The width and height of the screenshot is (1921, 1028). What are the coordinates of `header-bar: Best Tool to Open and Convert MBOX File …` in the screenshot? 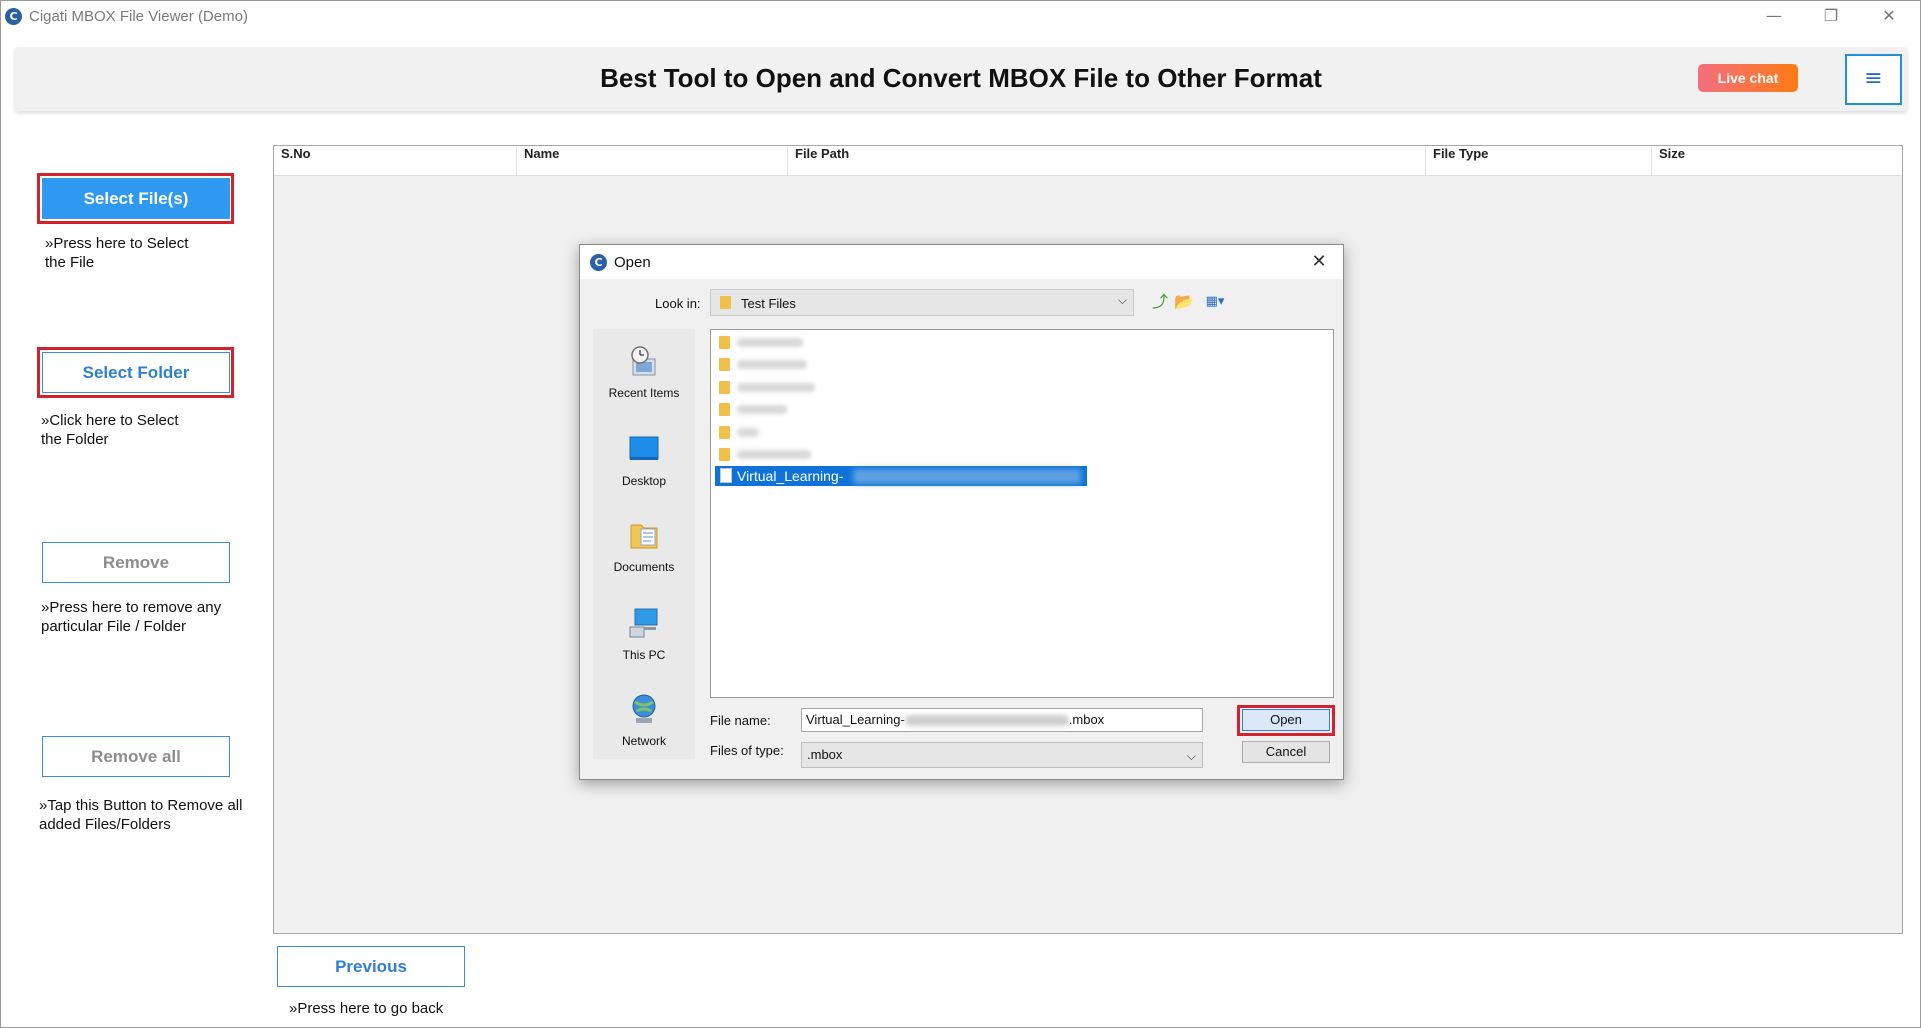 It's located at (961, 79).